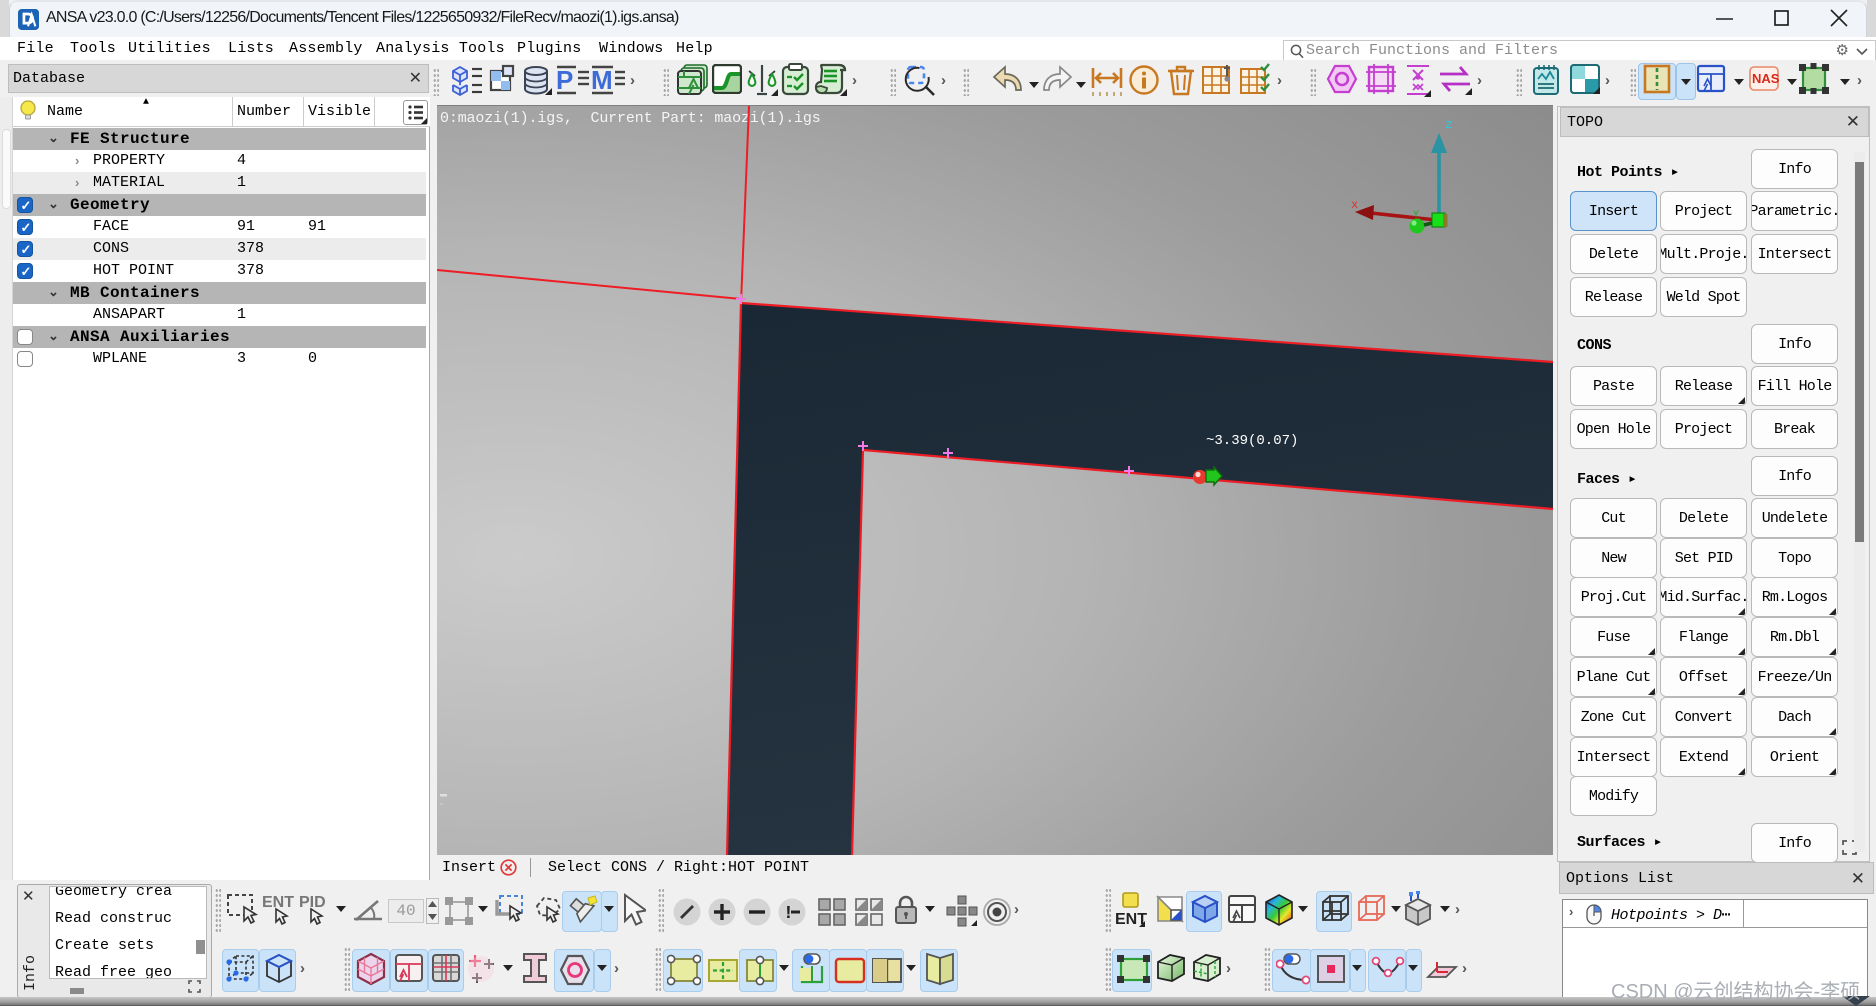 The image size is (1876, 1006). I want to click on svg-text: NAS, so click(1765, 78).